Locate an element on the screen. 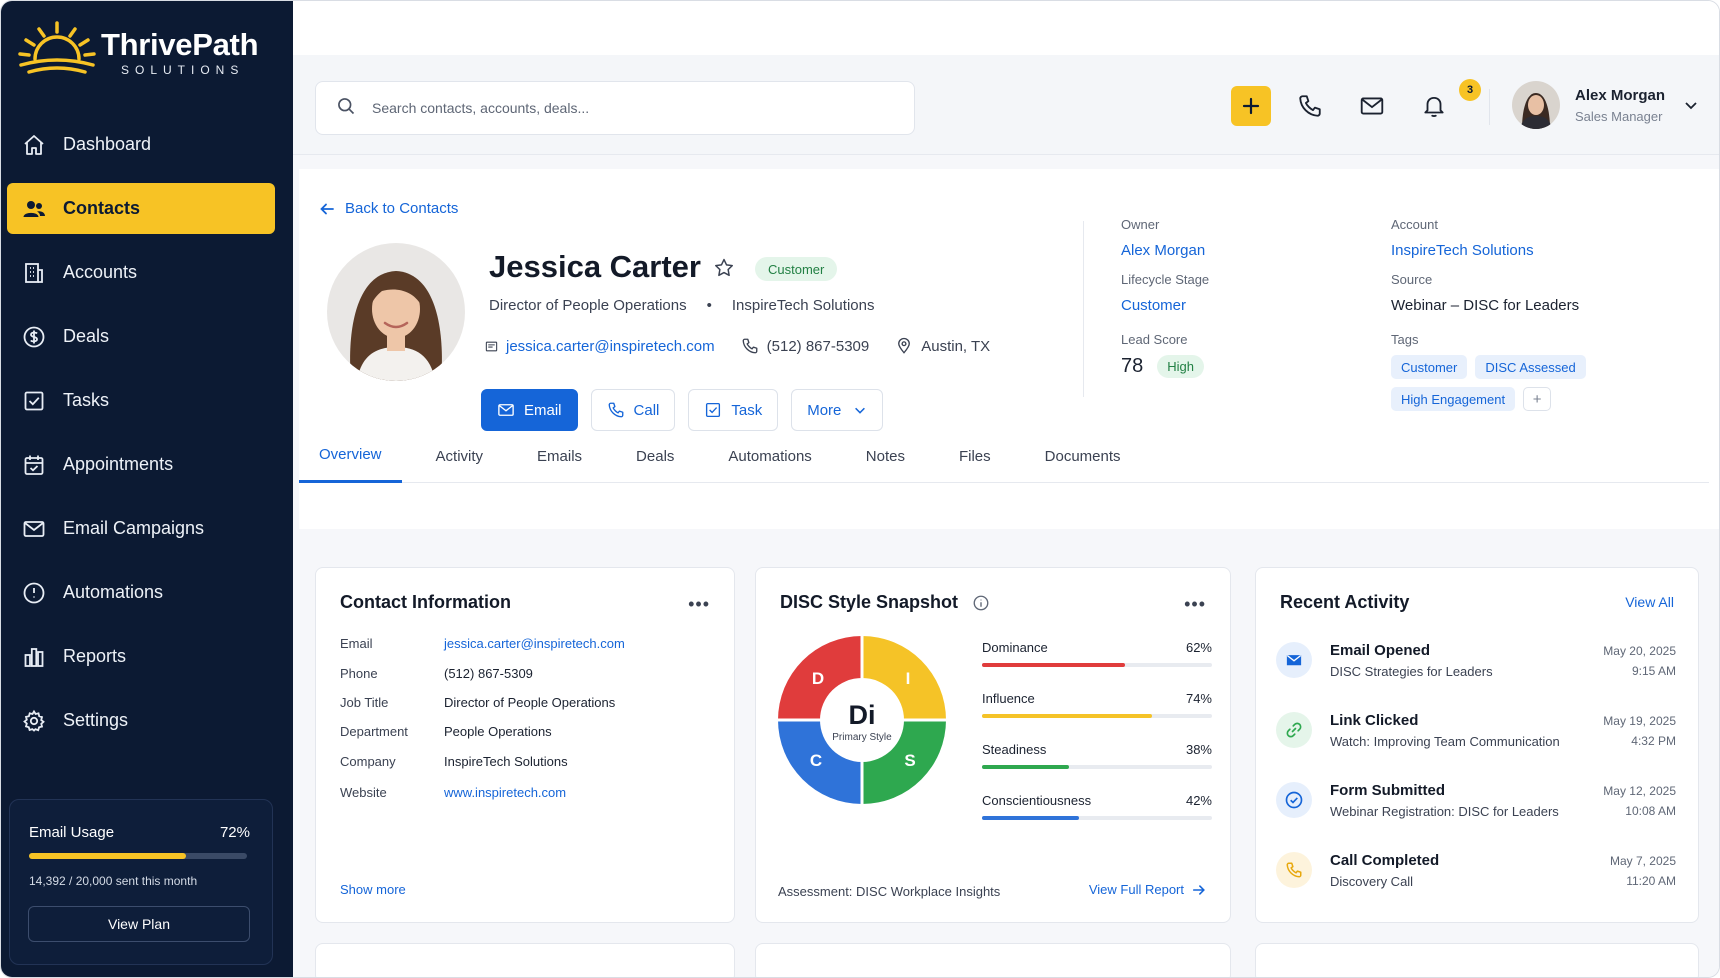 Image resolution: width=1720 pixels, height=978 pixels. check-circle-icon is located at coordinates (1294, 800).